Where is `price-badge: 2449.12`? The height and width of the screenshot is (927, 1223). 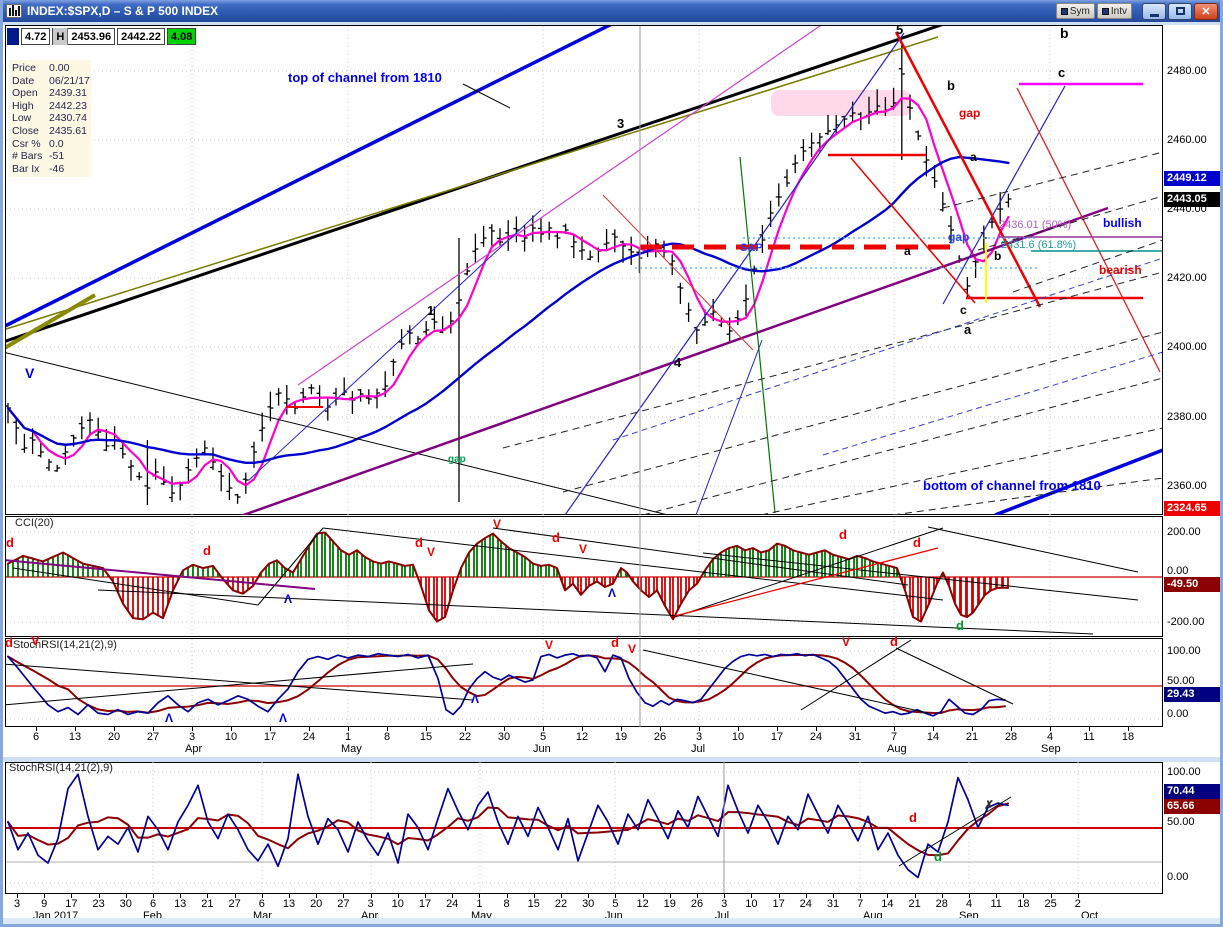 price-badge: 2449.12 is located at coordinates (1192, 178).